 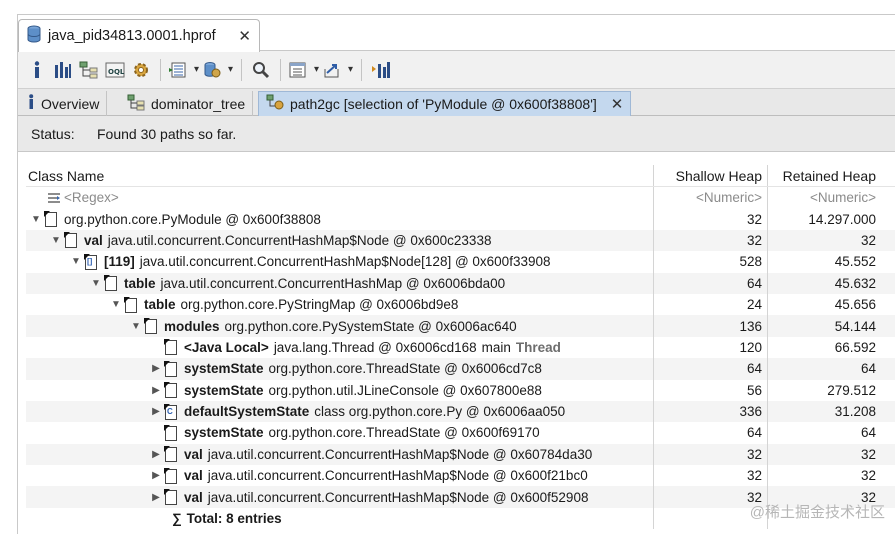 I want to click on tab-label: dominator_tree, so click(x=198, y=103).